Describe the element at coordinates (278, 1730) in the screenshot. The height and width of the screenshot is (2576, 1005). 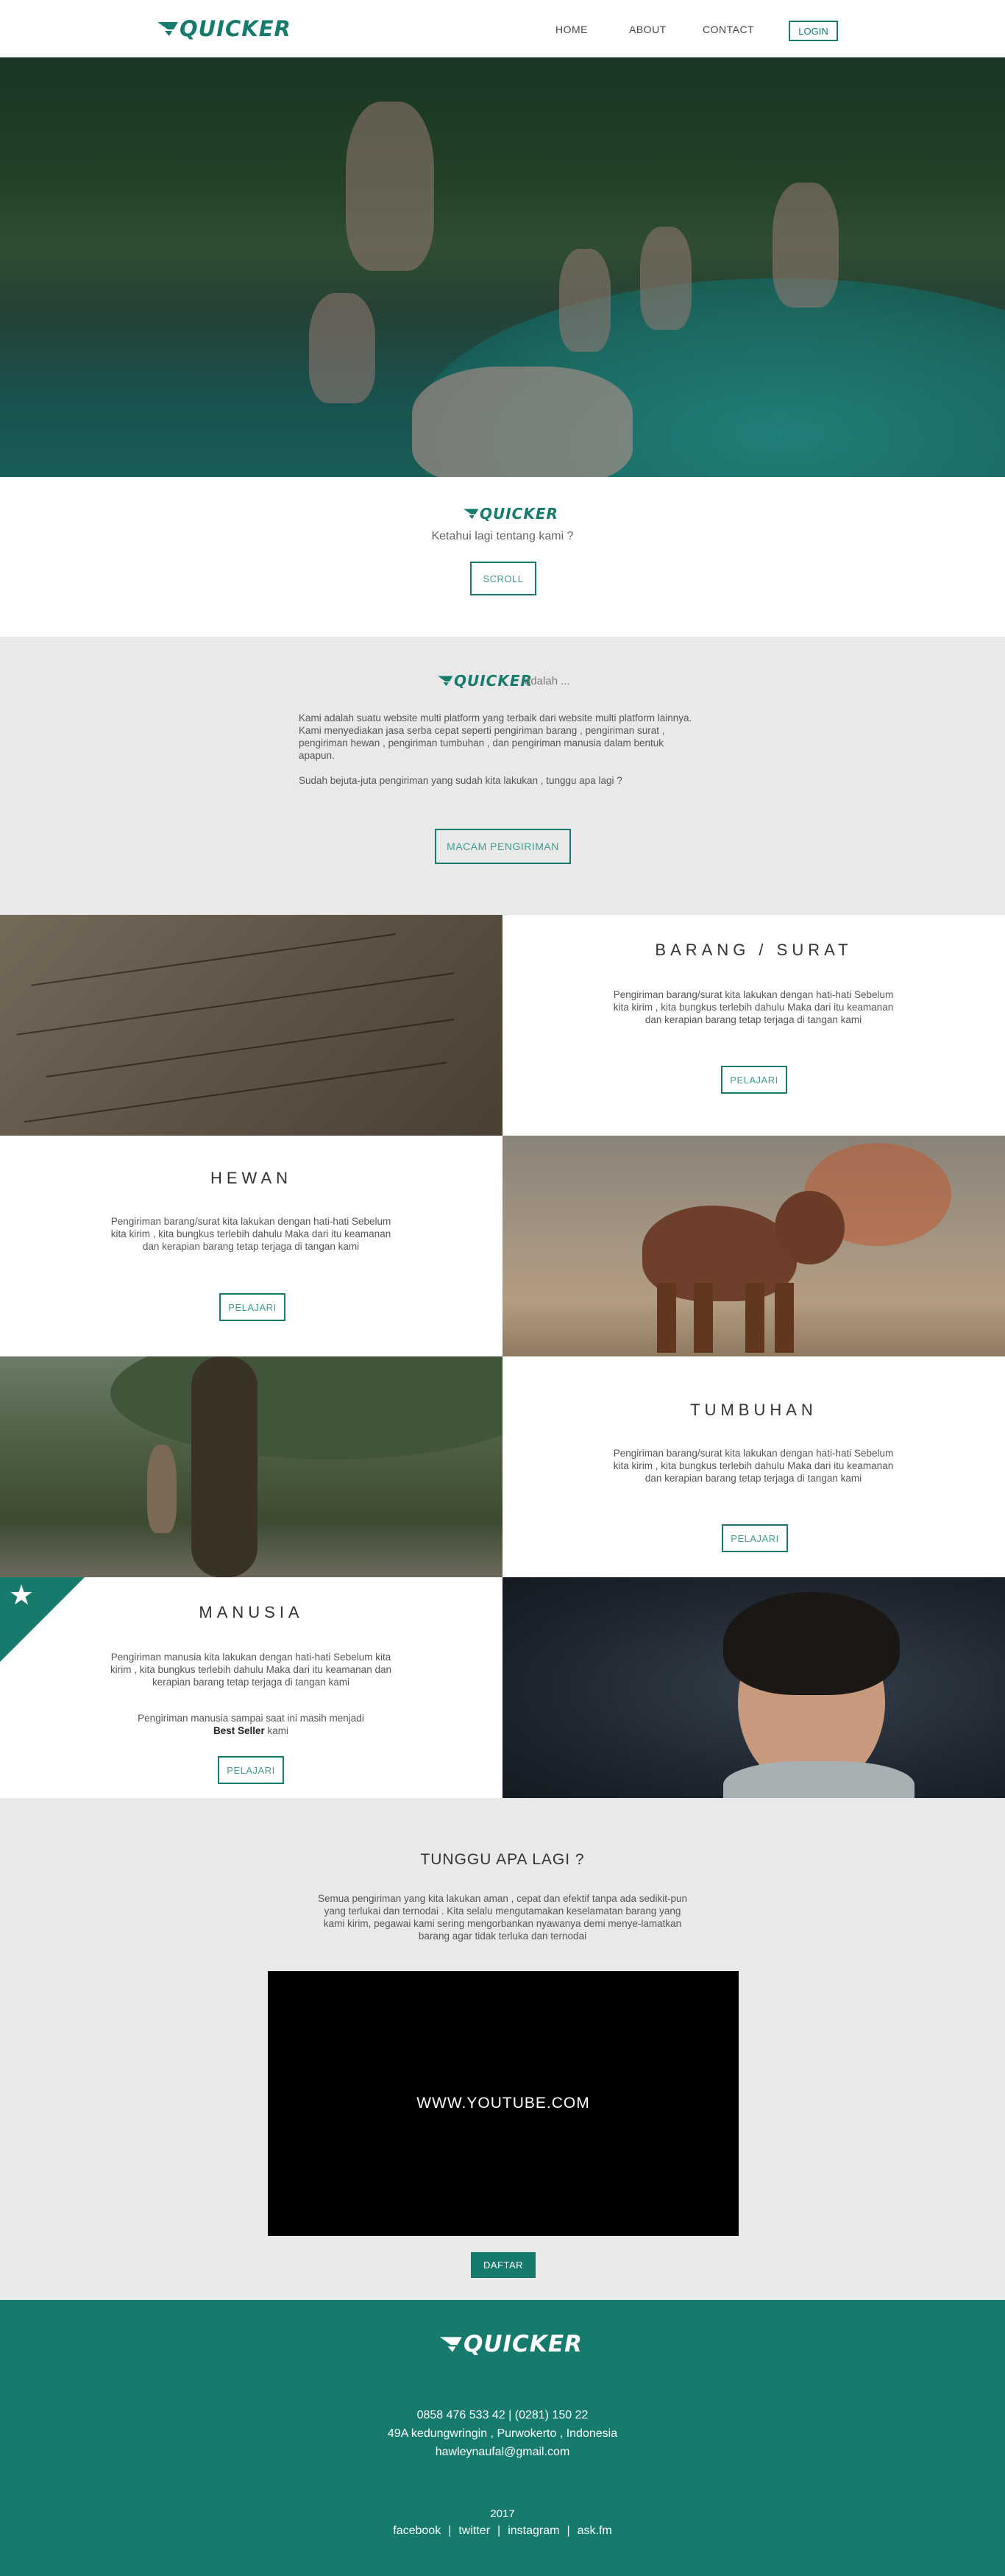
I see `best-seller-kami: kami` at that location.